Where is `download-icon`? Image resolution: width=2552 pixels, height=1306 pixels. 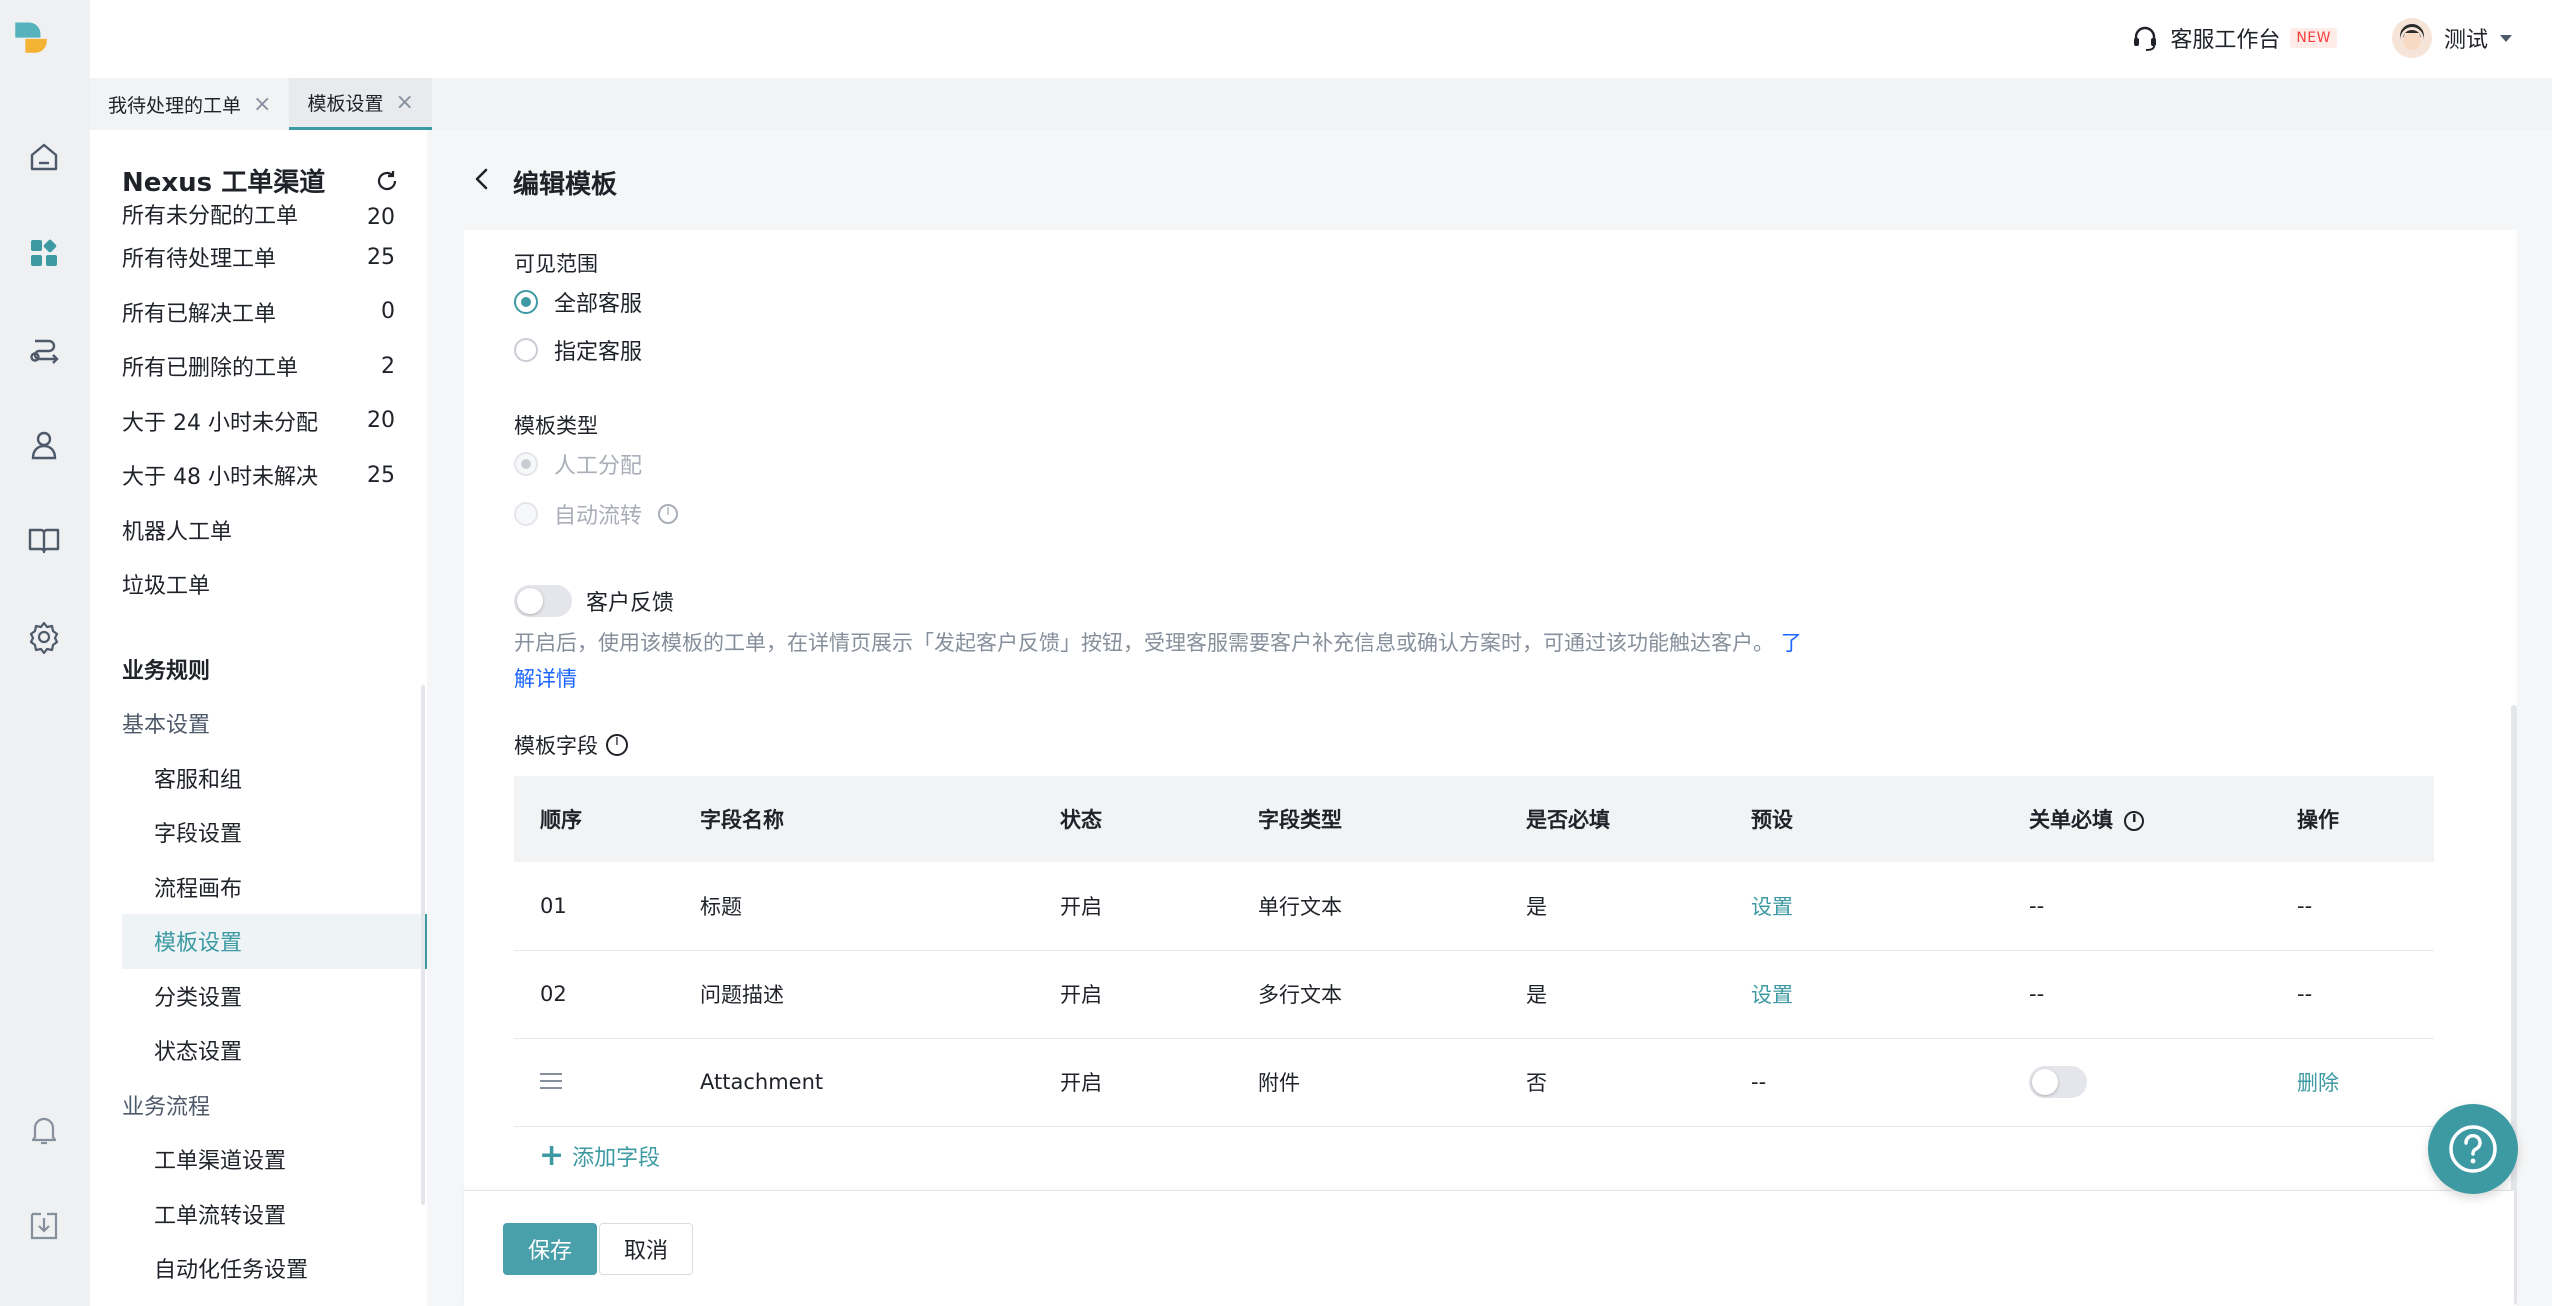 download-icon is located at coordinates (44, 1226).